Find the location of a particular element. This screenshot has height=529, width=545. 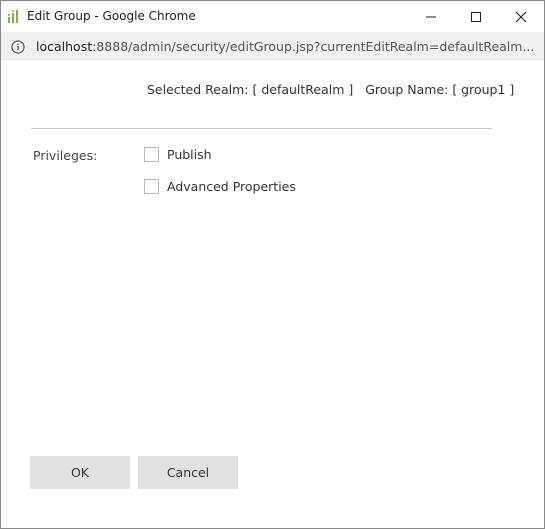

privilege-publish-row: Publish is located at coordinates (178, 154).